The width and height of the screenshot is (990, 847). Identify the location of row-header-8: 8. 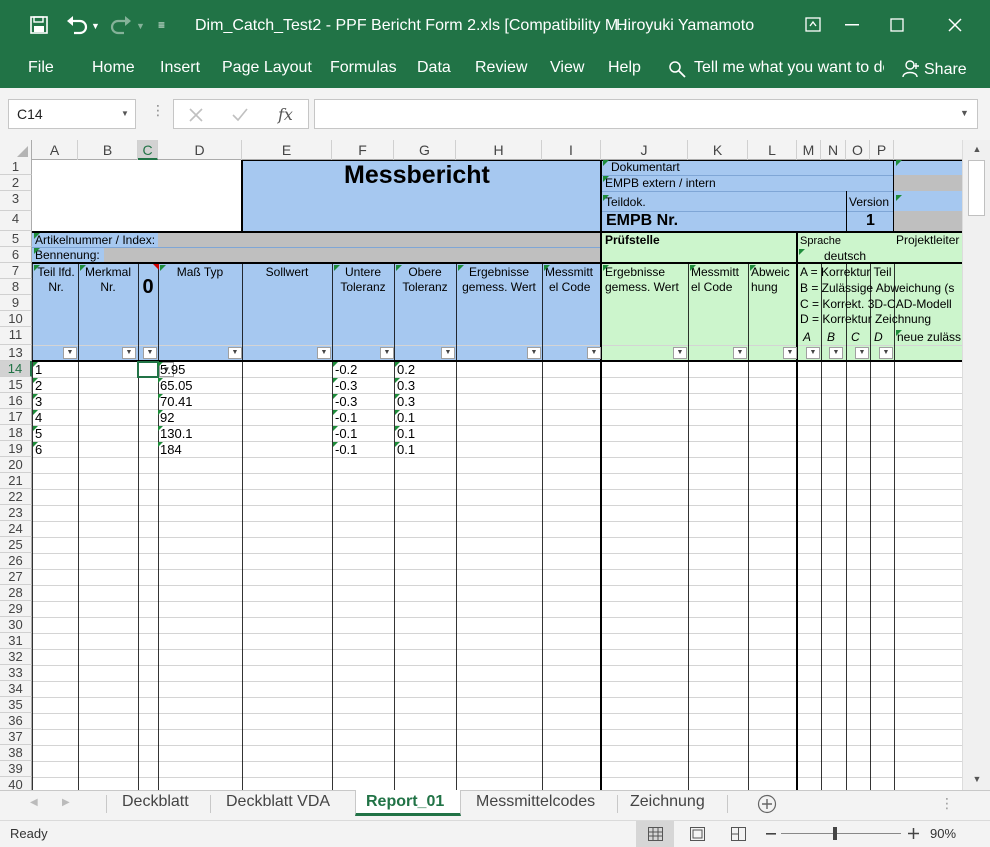
(16, 287).